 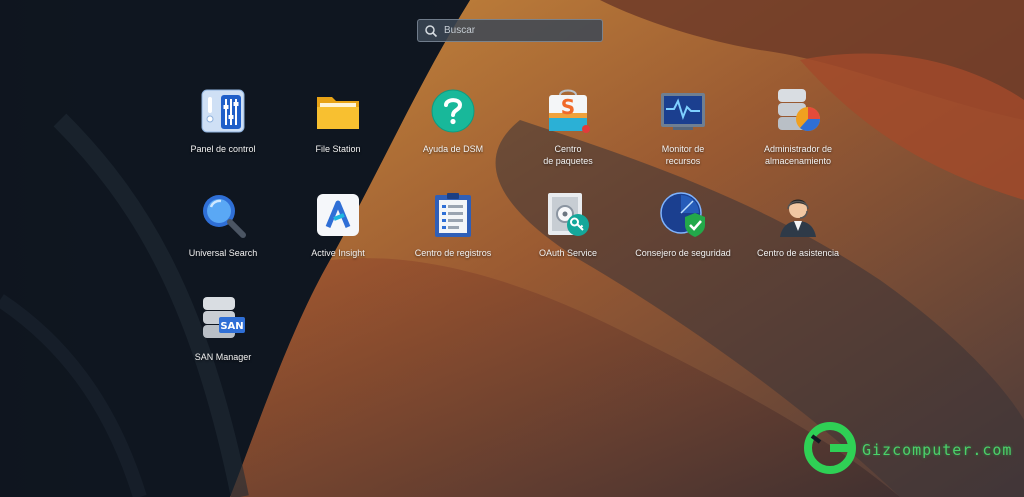 I want to click on storage-manager-icon, so click(x=798, y=111).